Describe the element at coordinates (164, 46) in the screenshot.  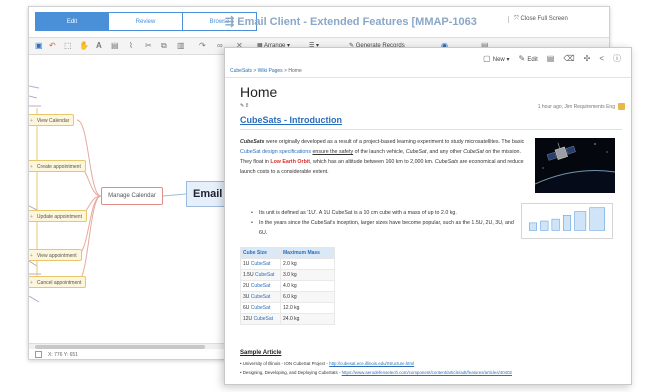
I see `copy-icon: ⧉` at that location.